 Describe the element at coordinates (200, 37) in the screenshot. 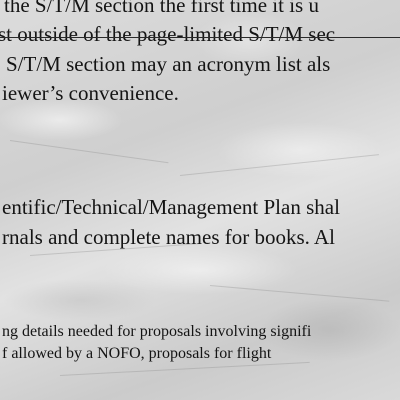

I see `strikethrough-rule` at that location.